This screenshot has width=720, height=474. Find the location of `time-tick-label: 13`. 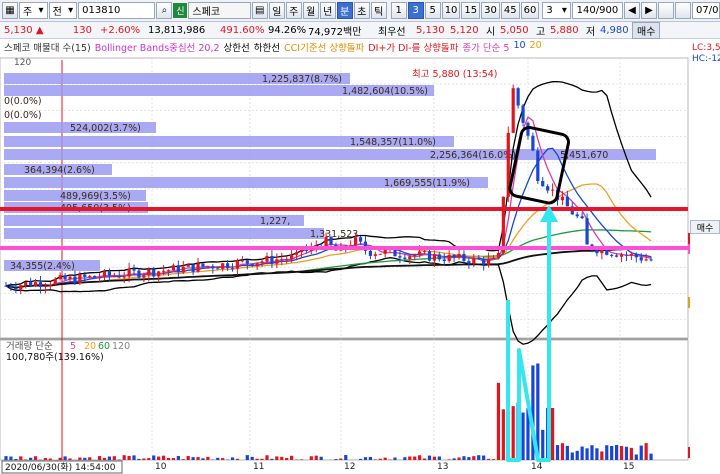

time-tick-label: 13 is located at coordinates (442, 467).